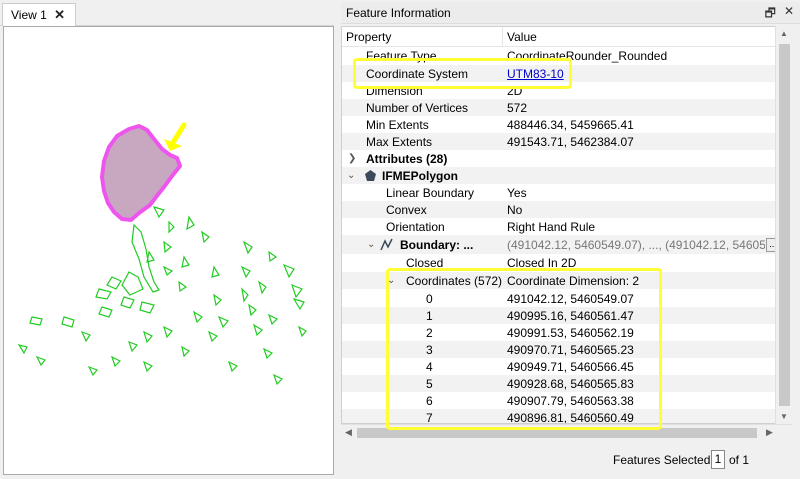  Describe the element at coordinates (784, 416) in the screenshot. I see `scroll-down-icon: ▼` at that location.